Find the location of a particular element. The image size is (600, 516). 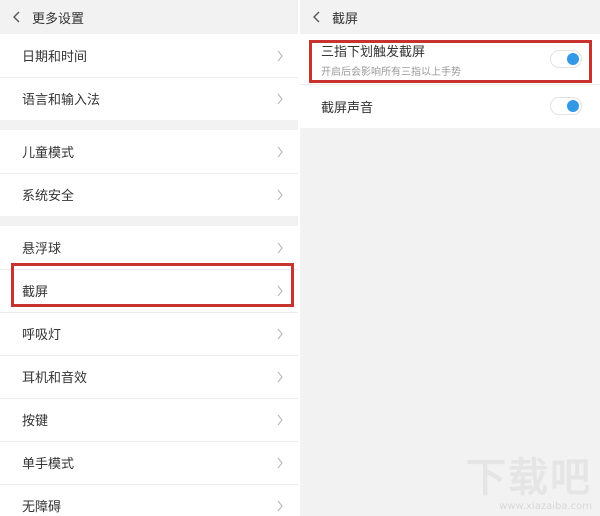

settings-item-one-hand-mode: 单手模式 is located at coordinates (149, 462).